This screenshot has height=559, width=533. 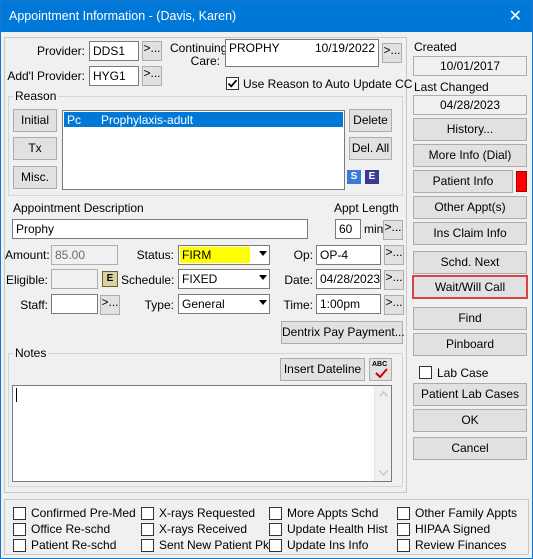 What do you see at coordinates (35, 120) in the screenshot?
I see `reason-initial-button: Initial` at bounding box center [35, 120].